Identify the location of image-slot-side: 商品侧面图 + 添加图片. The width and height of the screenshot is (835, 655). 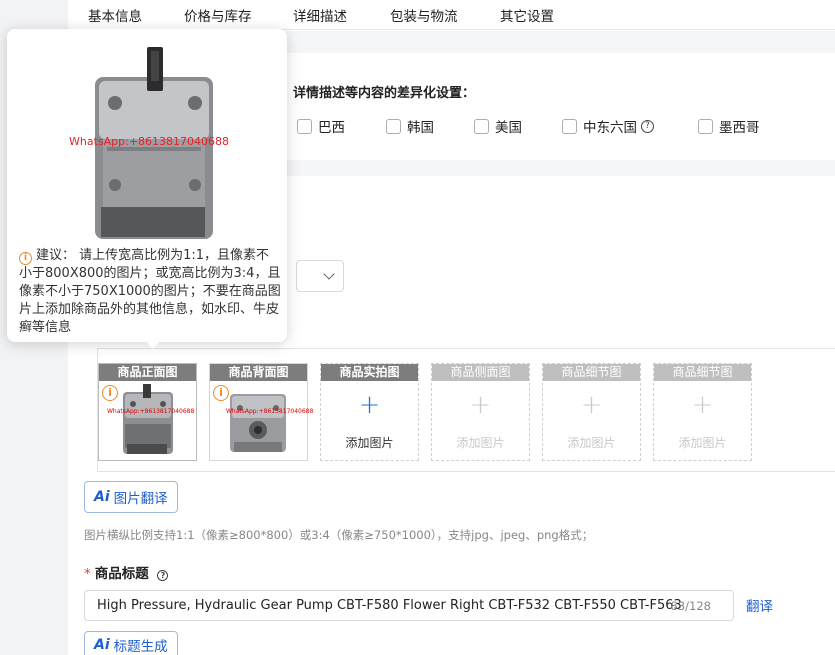
(480, 412).